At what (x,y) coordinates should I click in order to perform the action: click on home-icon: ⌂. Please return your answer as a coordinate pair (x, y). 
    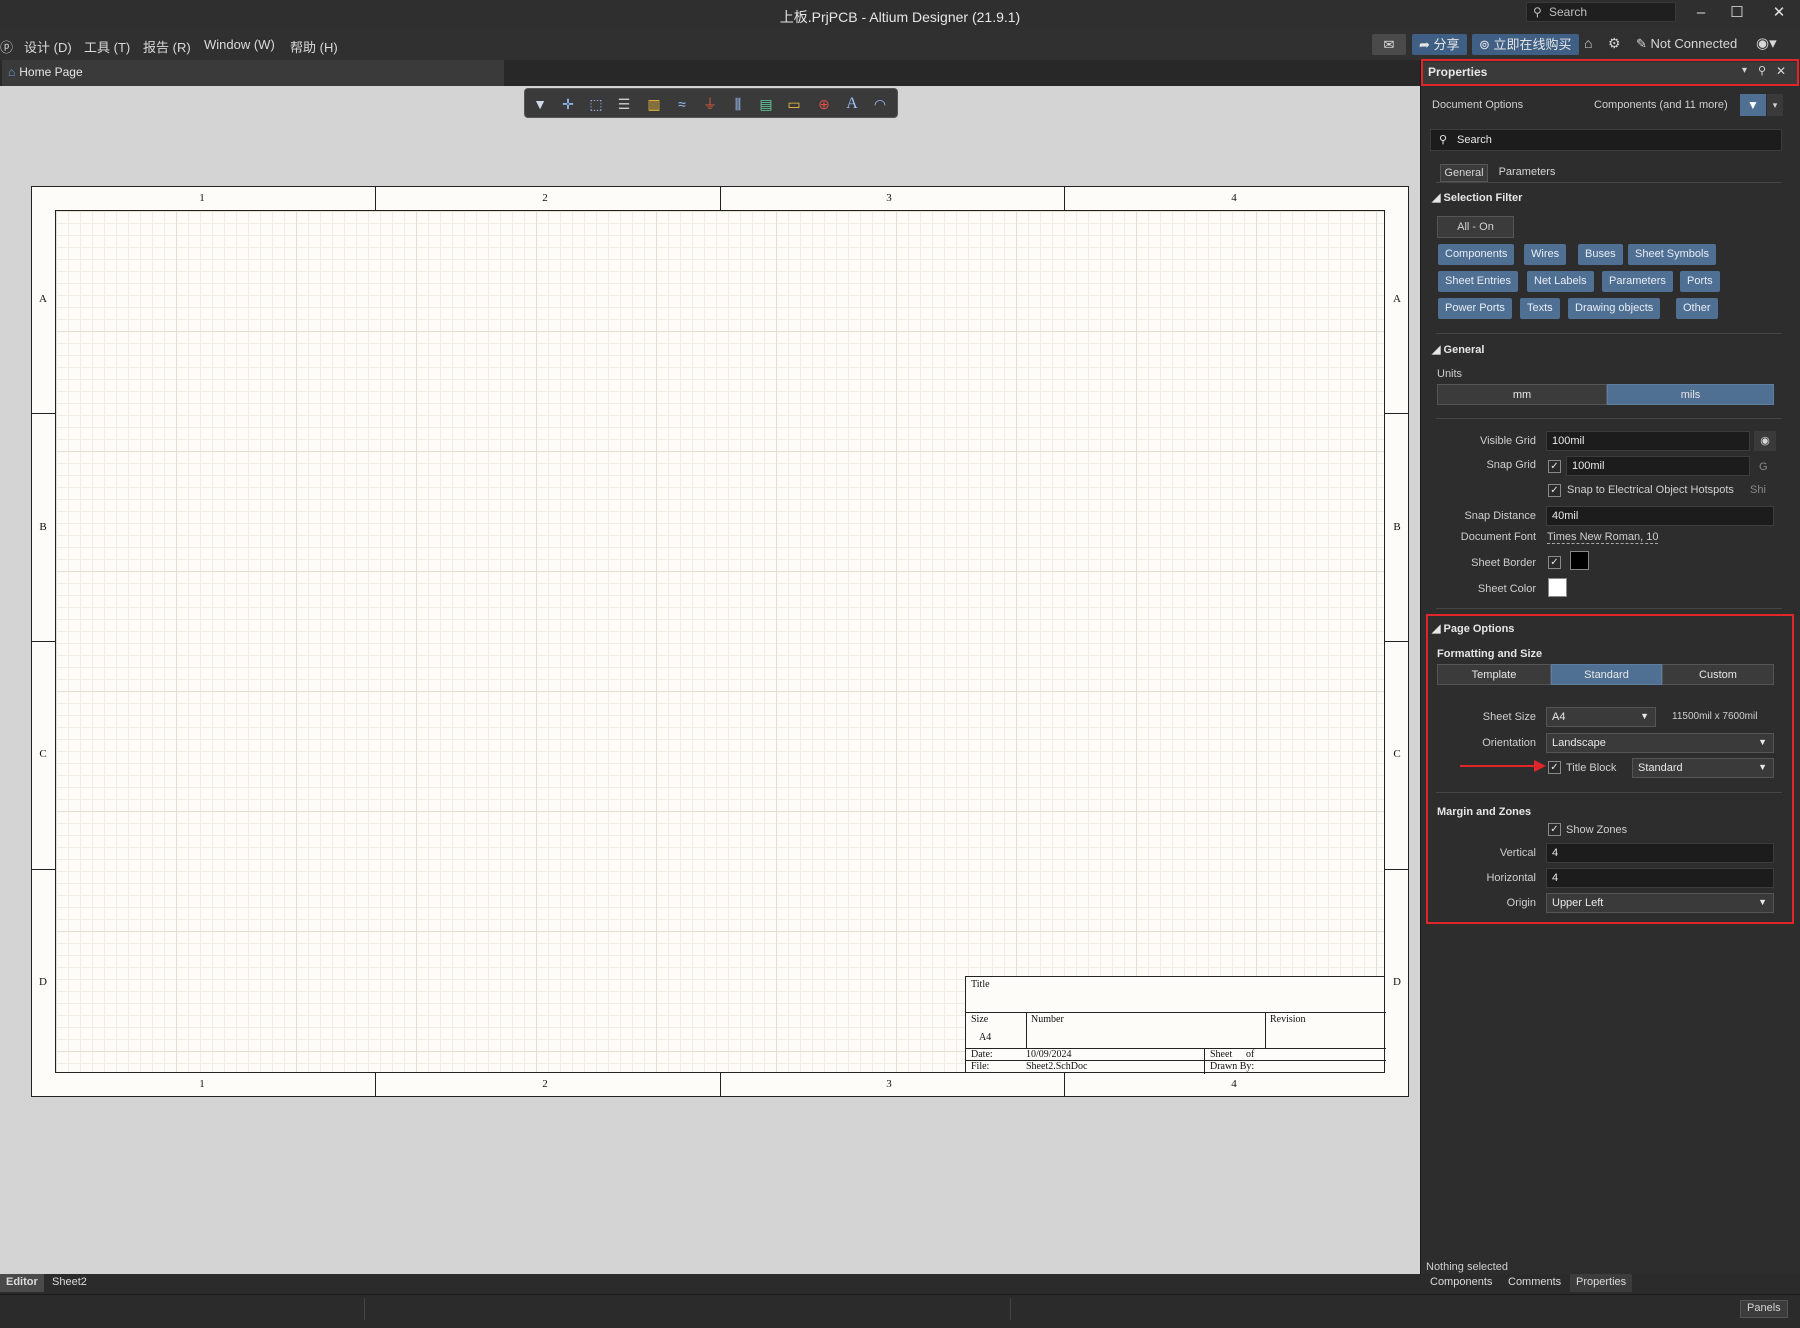
    Looking at the image, I should click on (1588, 43).